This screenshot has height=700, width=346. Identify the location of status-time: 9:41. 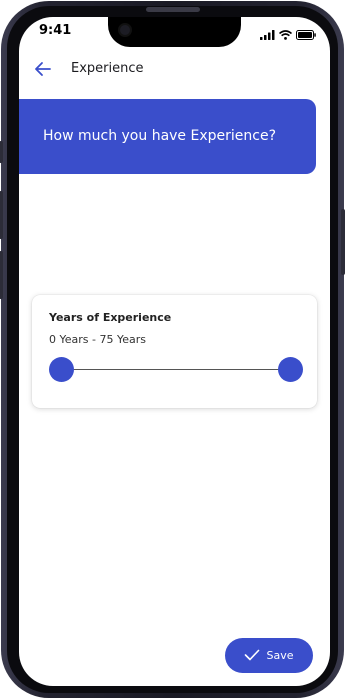
(55, 30).